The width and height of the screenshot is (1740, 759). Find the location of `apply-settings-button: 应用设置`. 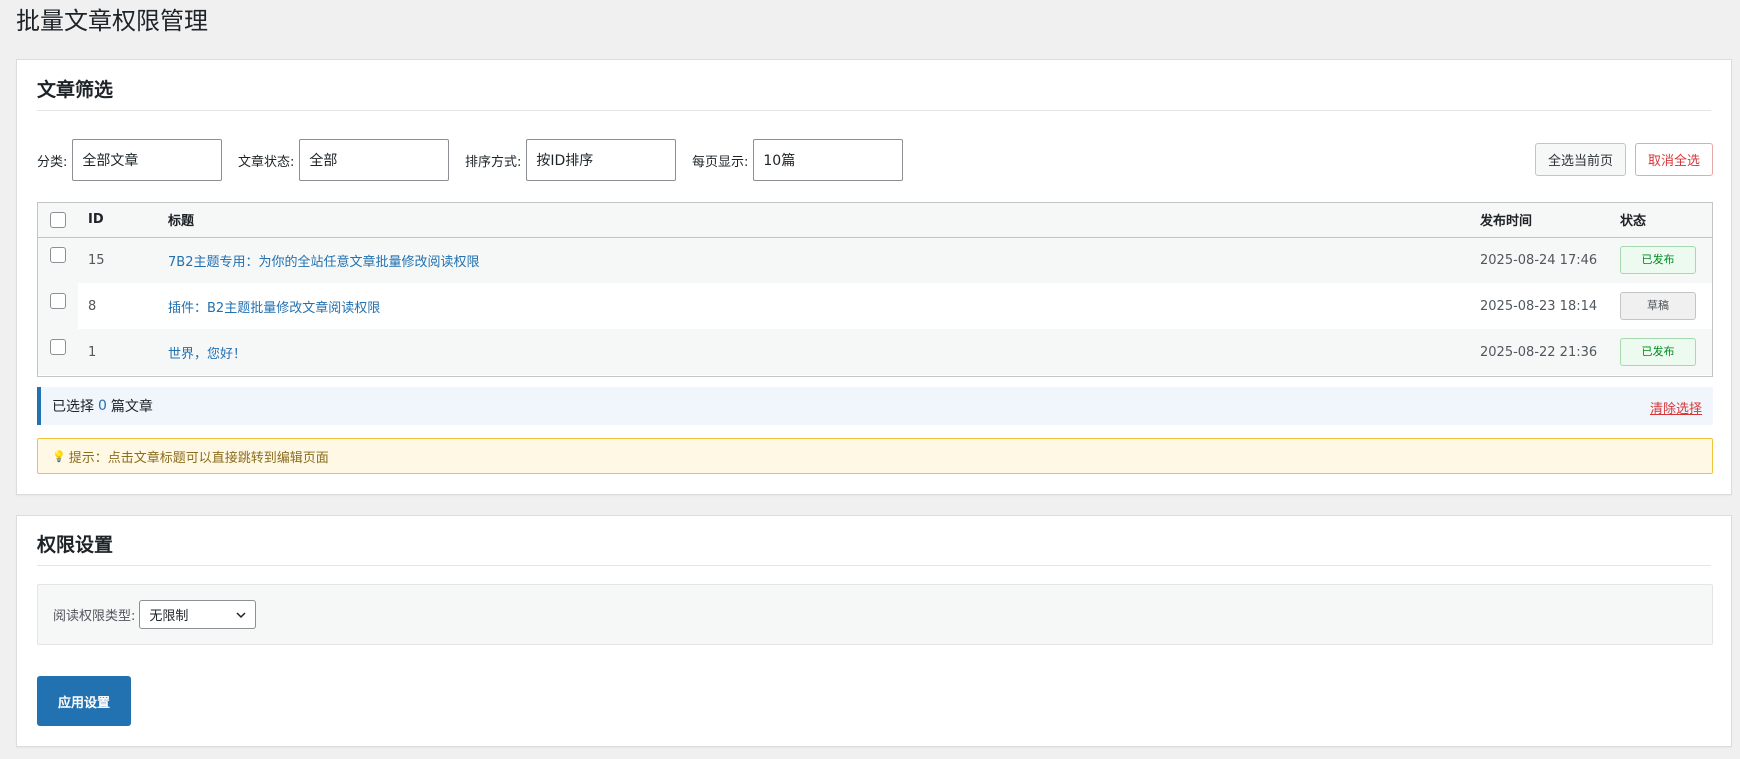

apply-settings-button: 应用设置 is located at coordinates (84, 701).